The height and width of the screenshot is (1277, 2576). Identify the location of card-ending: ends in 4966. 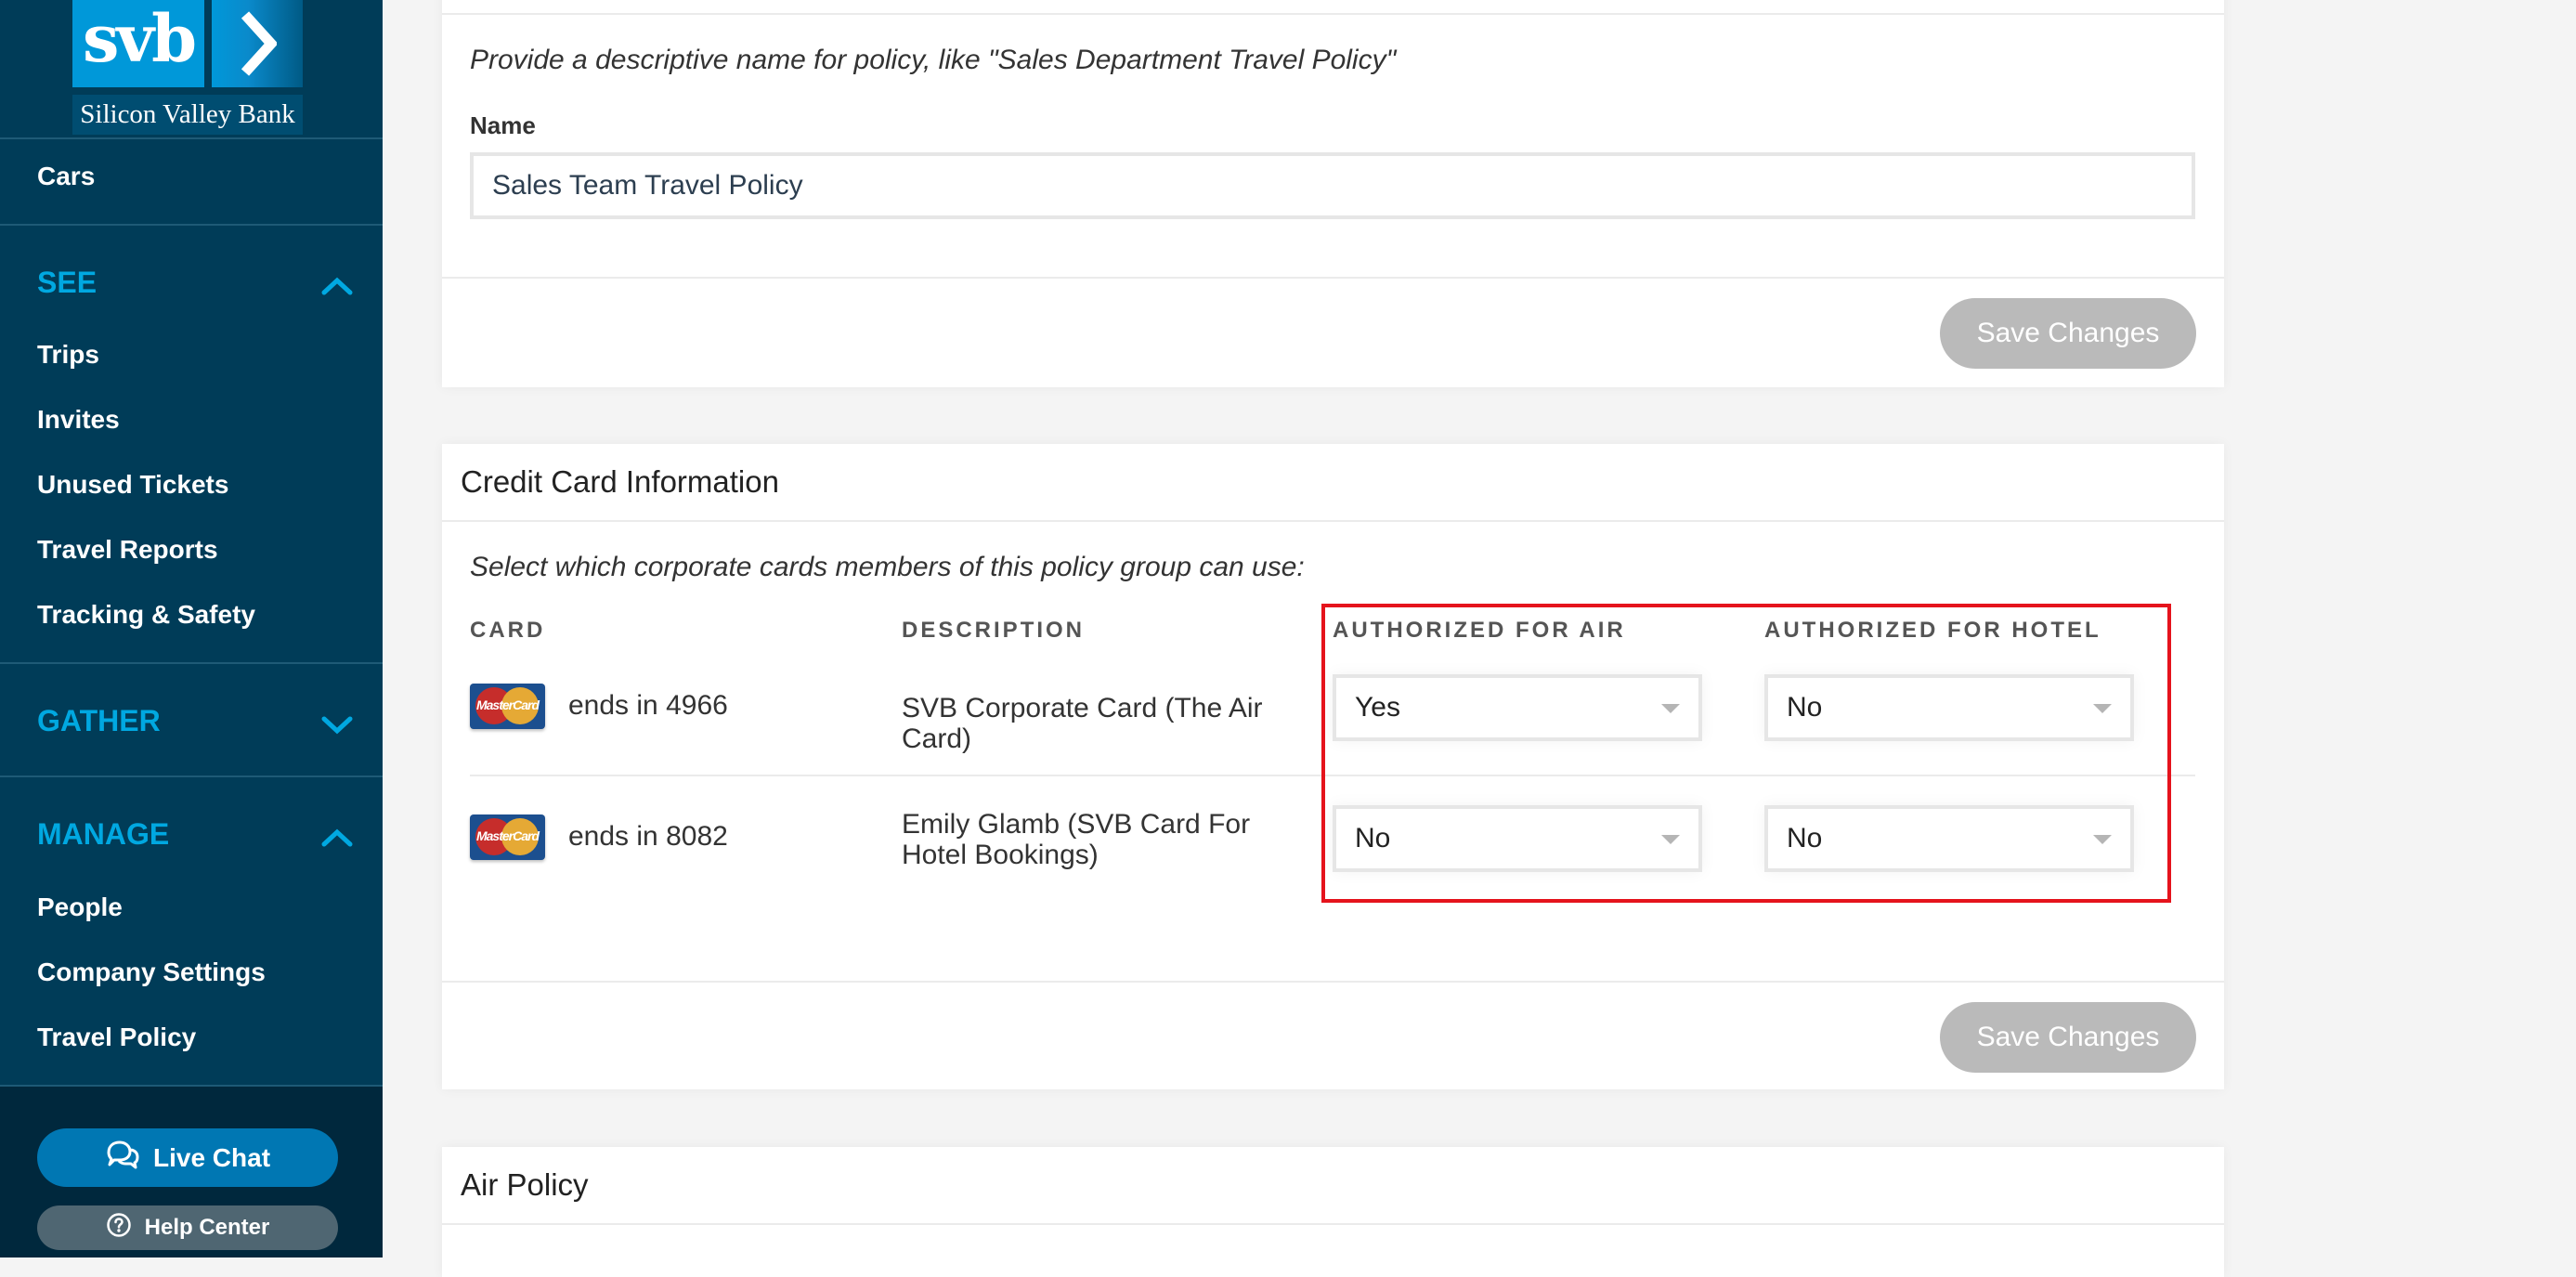
(648, 706).